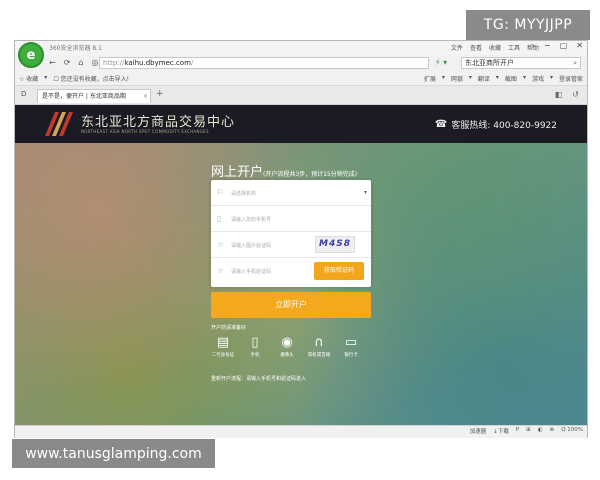  I want to click on tool-banking-dropdown-icon: ▾, so click(470, 78).